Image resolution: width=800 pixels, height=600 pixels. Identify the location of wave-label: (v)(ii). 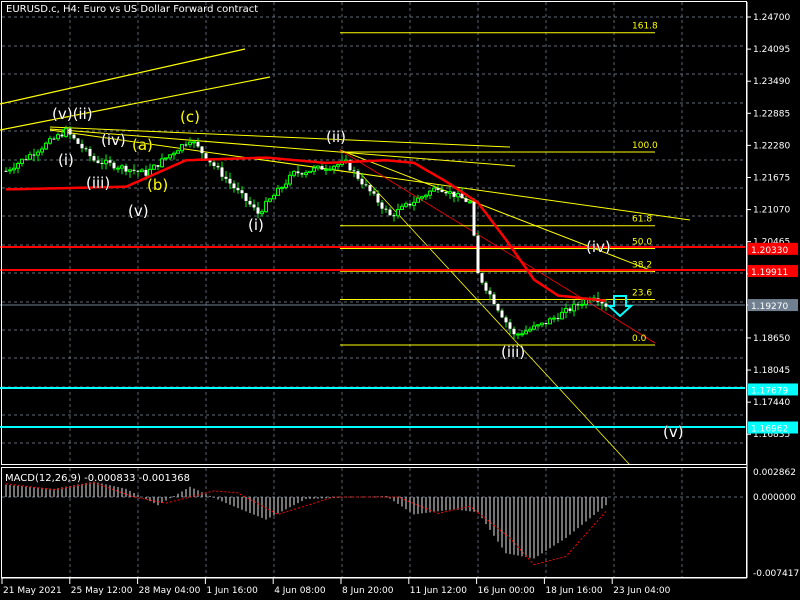
(72, 114).